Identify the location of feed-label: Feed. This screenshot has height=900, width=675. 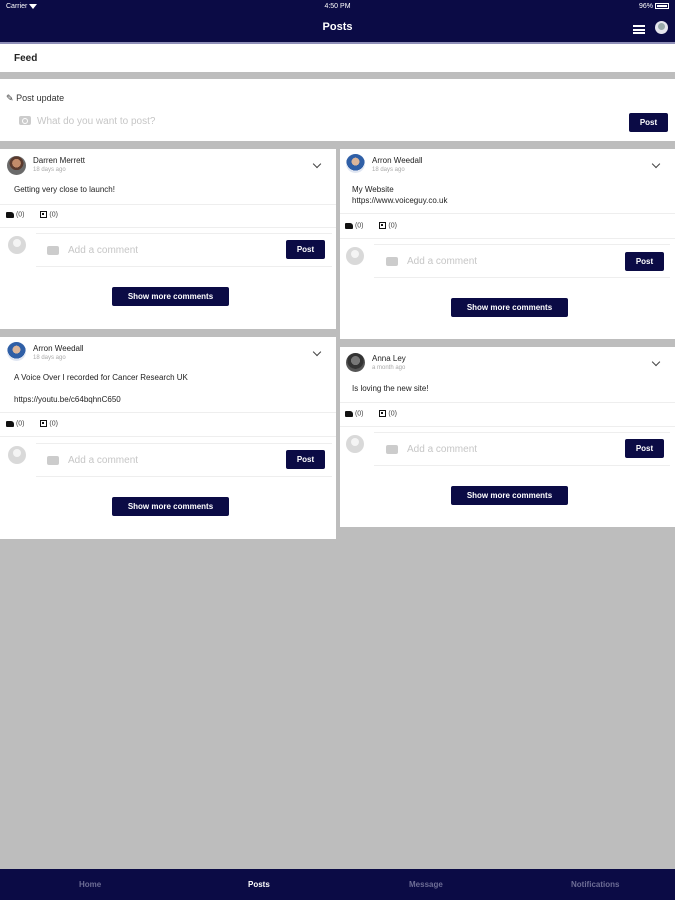
(26, 58).